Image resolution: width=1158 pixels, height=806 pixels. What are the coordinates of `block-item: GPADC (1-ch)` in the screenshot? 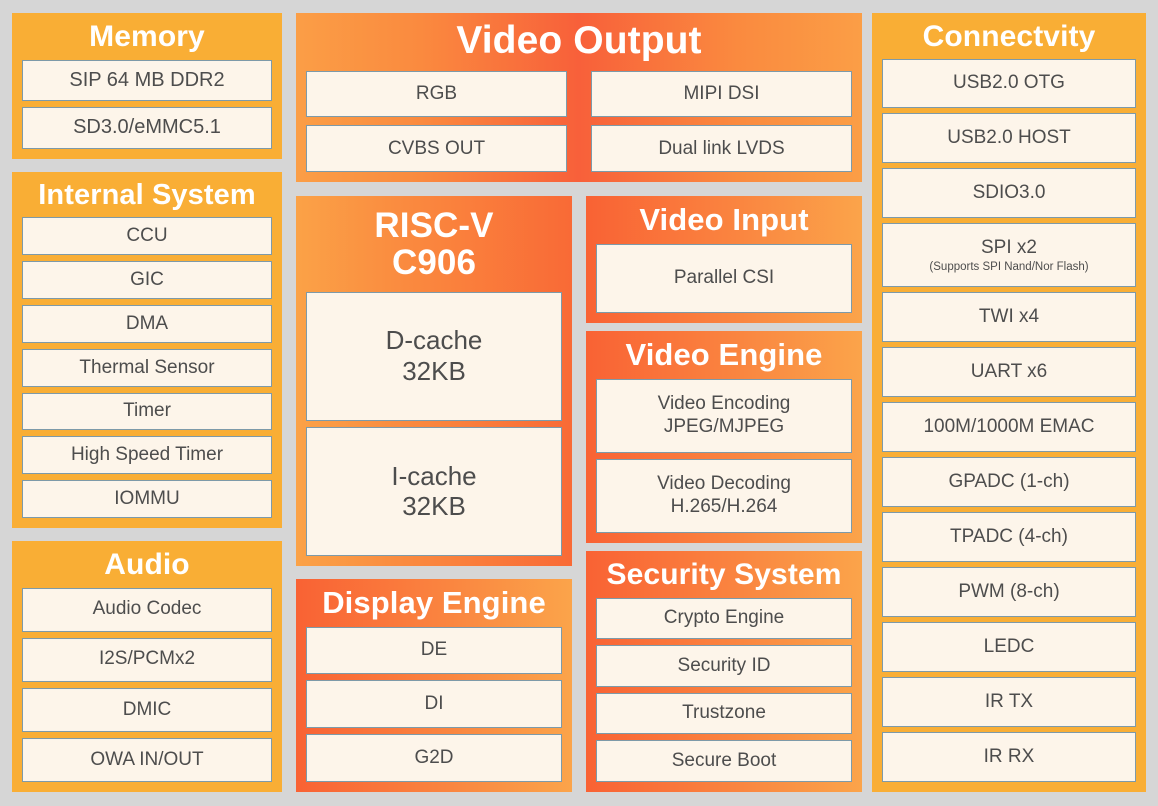 It's located at (1009, 482).